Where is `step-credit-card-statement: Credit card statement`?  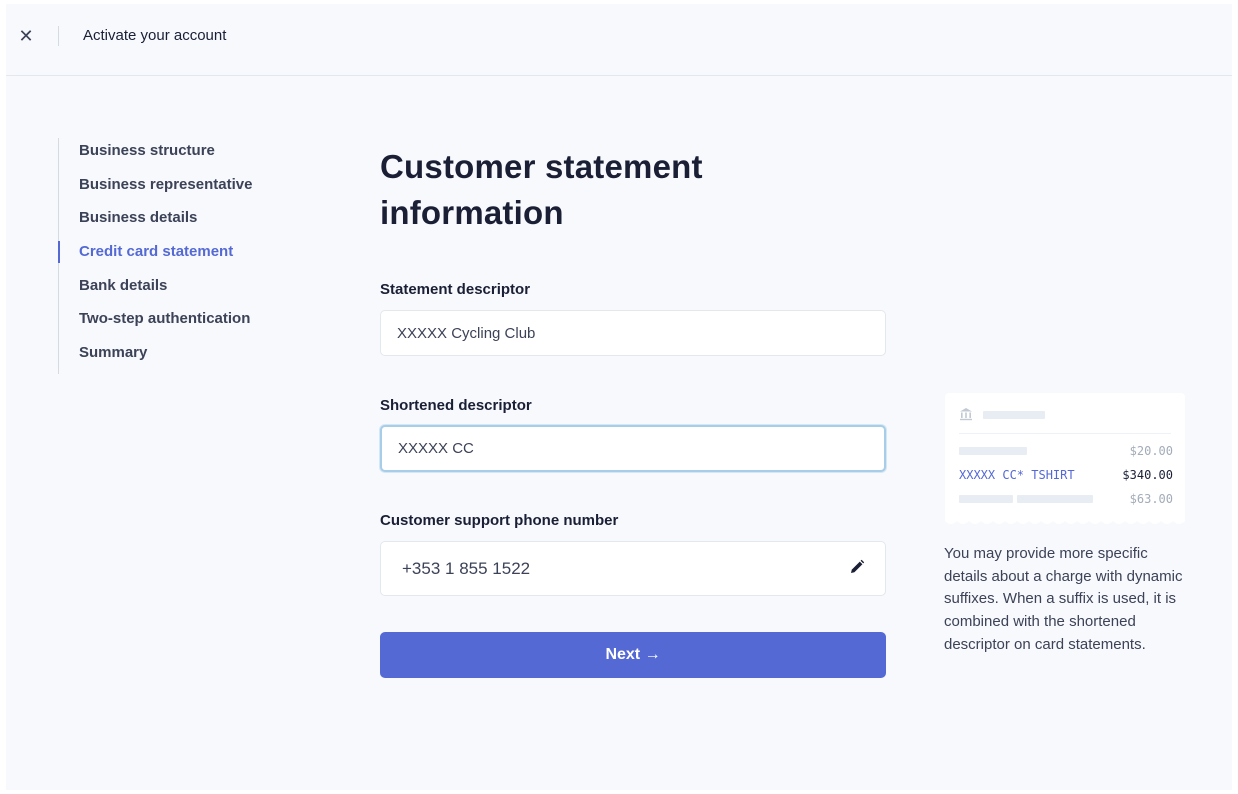
step-credit-card-statement: Credit card statement is located at coordinates (154, 256).